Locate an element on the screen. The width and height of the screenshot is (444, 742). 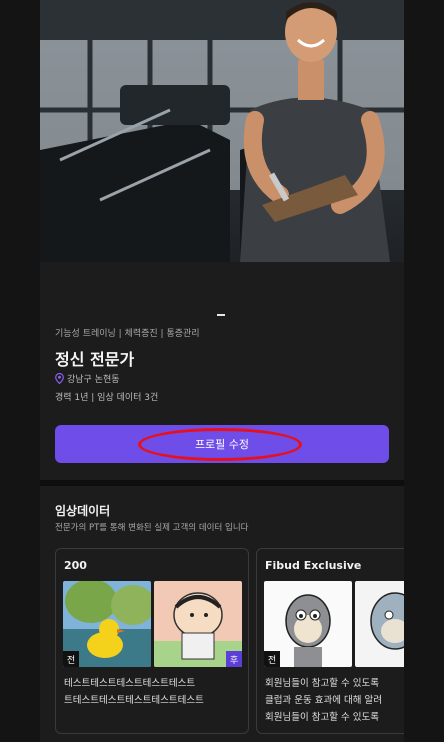
carousel-indicator is located at coordinates (221, 315).